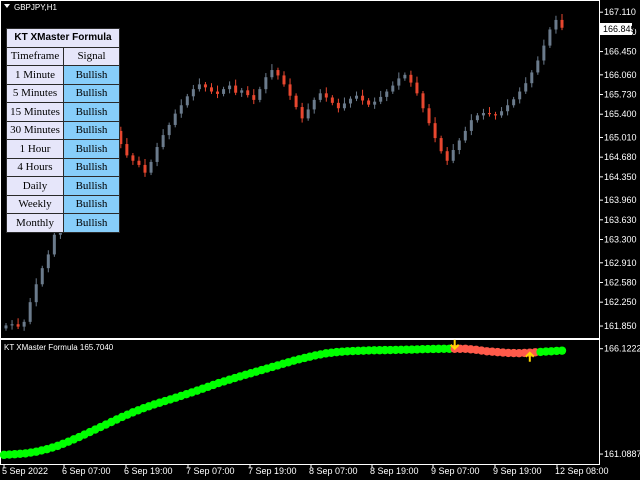  I want to click on time-tick-label: 9 Sep 07:00, so click(455, 471).